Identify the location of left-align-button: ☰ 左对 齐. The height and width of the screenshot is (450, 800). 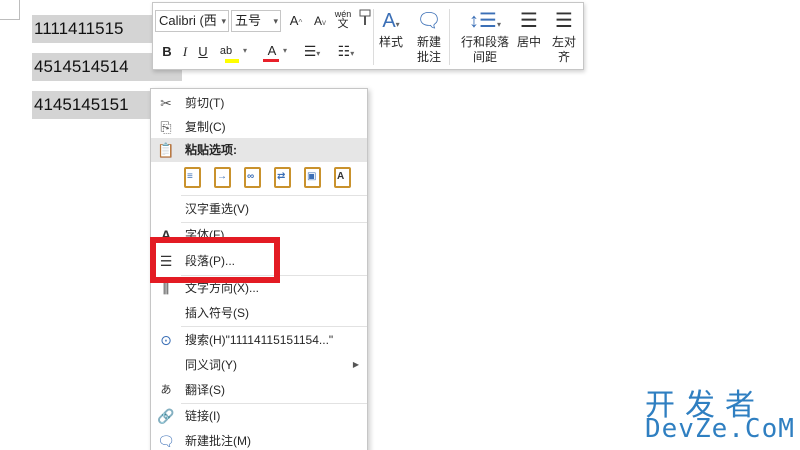
(564, 36).